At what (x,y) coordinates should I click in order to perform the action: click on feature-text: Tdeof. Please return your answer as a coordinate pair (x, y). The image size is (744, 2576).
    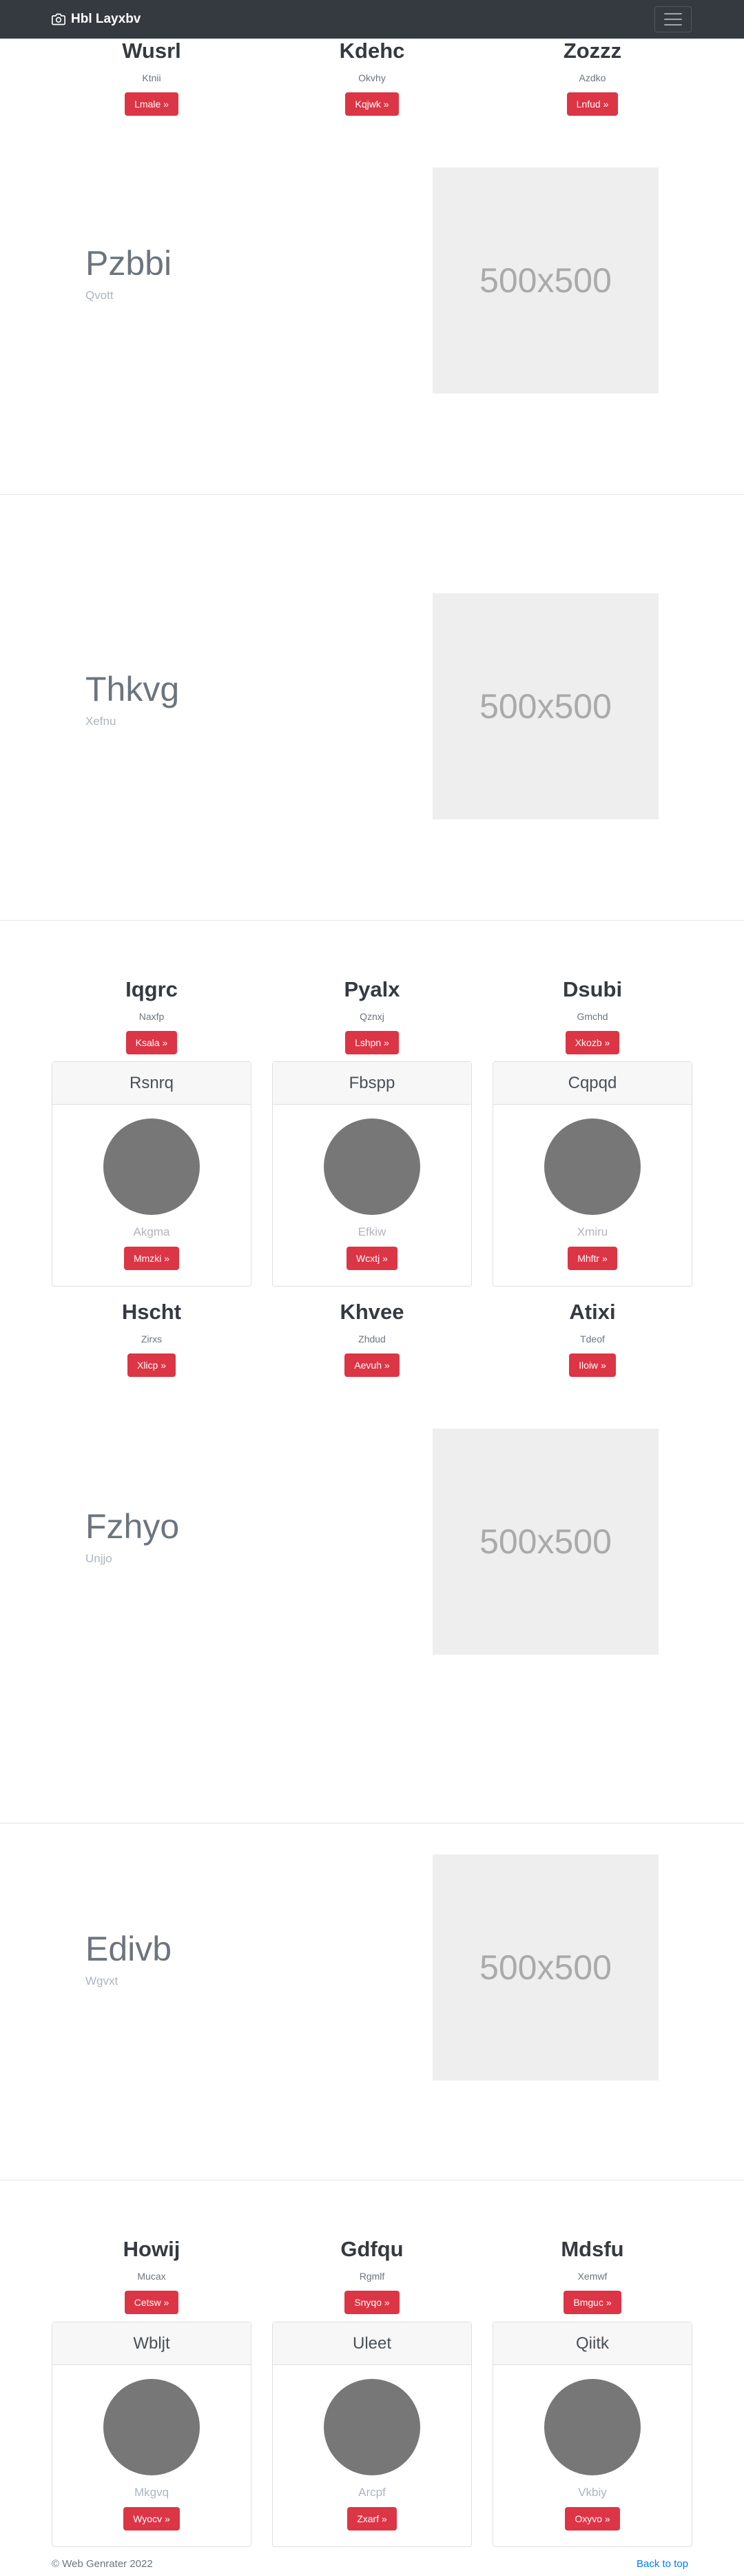
    Looking at the image, I should click on (592, 1339).